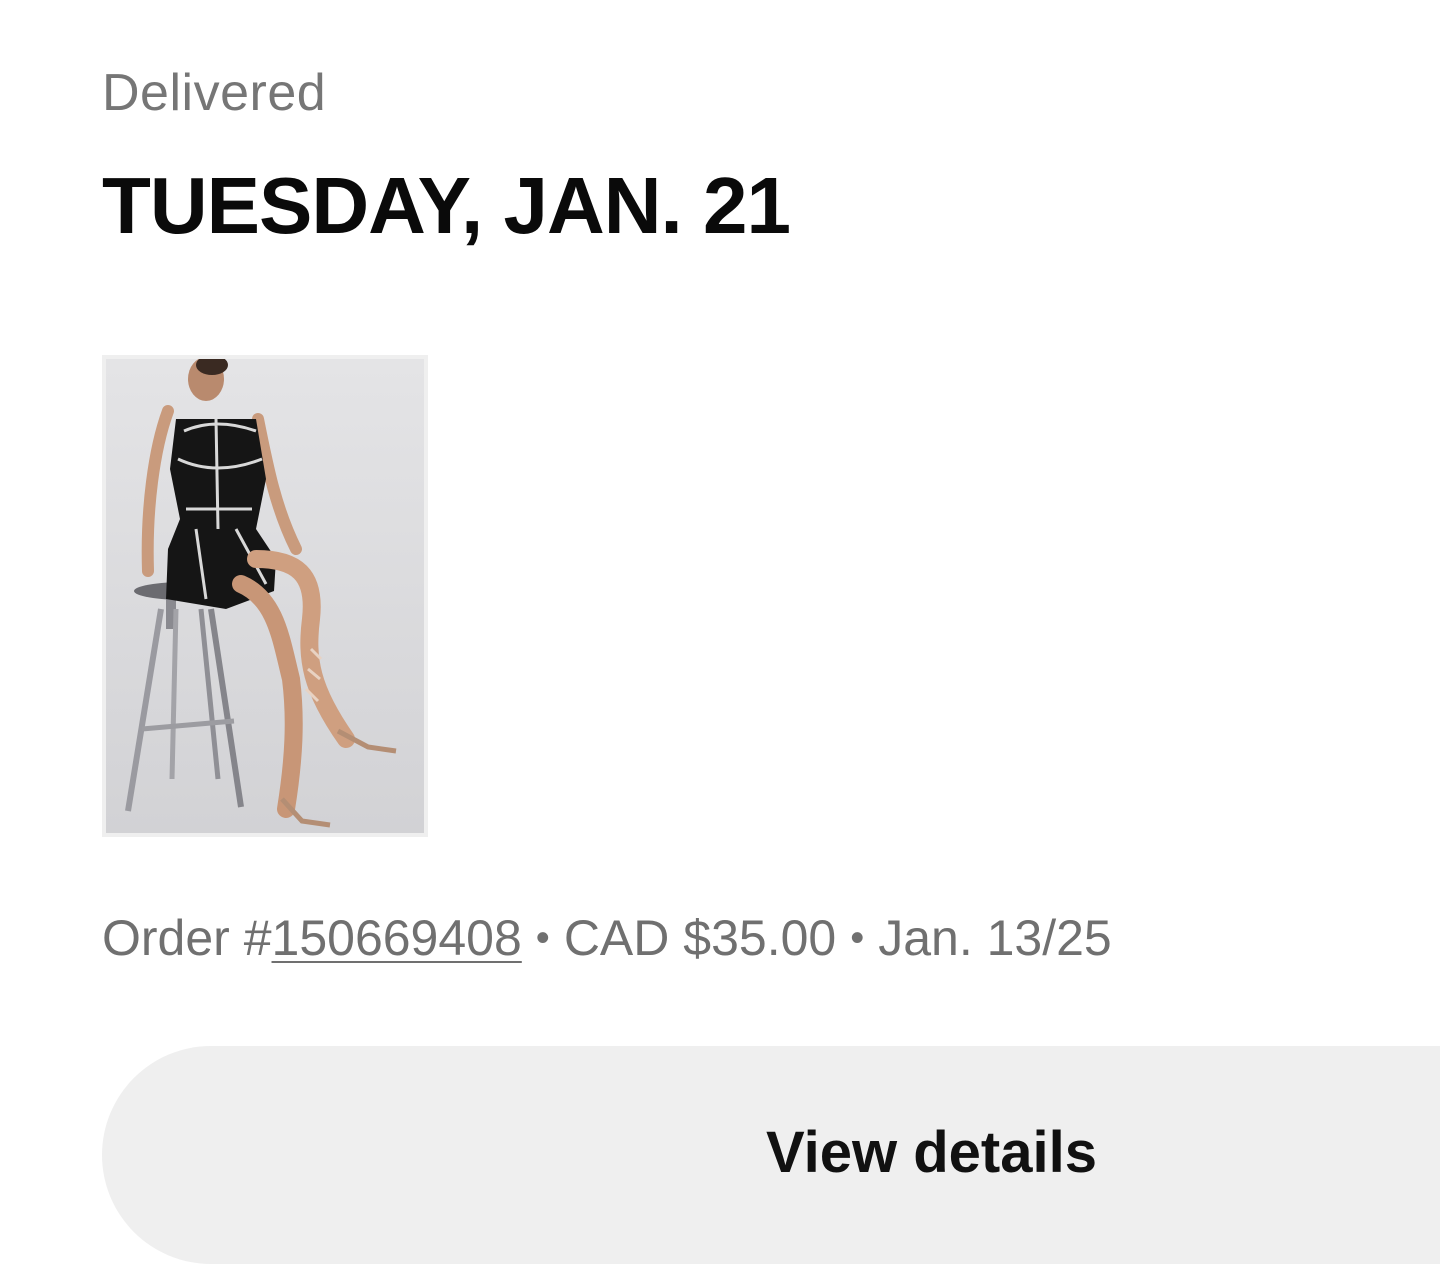 The height and width of the screenshot is (1268, 1440). Describe the element at coordinates (214, 93) in the screenshot. I see `delivery-status: Delivered` at that location.